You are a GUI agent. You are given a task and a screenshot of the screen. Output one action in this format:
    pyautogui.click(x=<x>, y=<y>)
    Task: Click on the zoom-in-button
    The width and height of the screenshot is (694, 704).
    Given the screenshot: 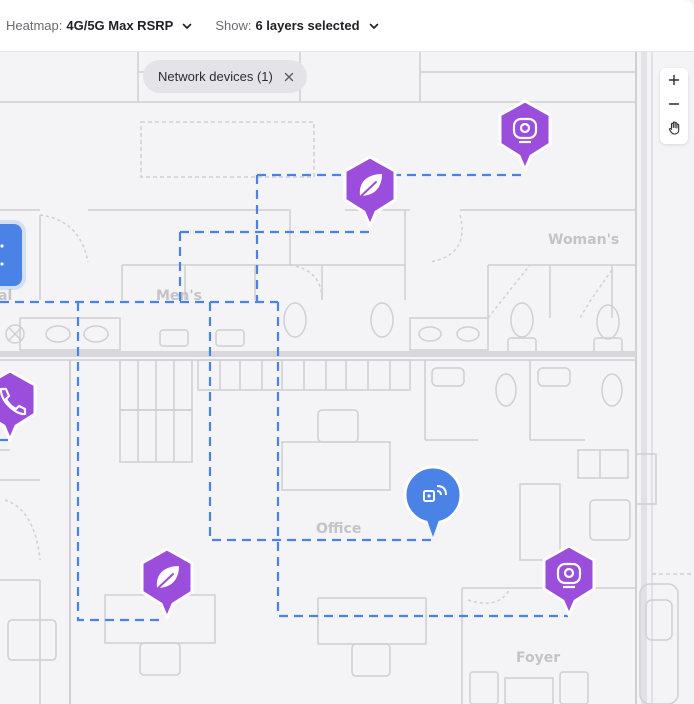 What is the action you would take?
    pyautogui.click(x=674, y=80)
    